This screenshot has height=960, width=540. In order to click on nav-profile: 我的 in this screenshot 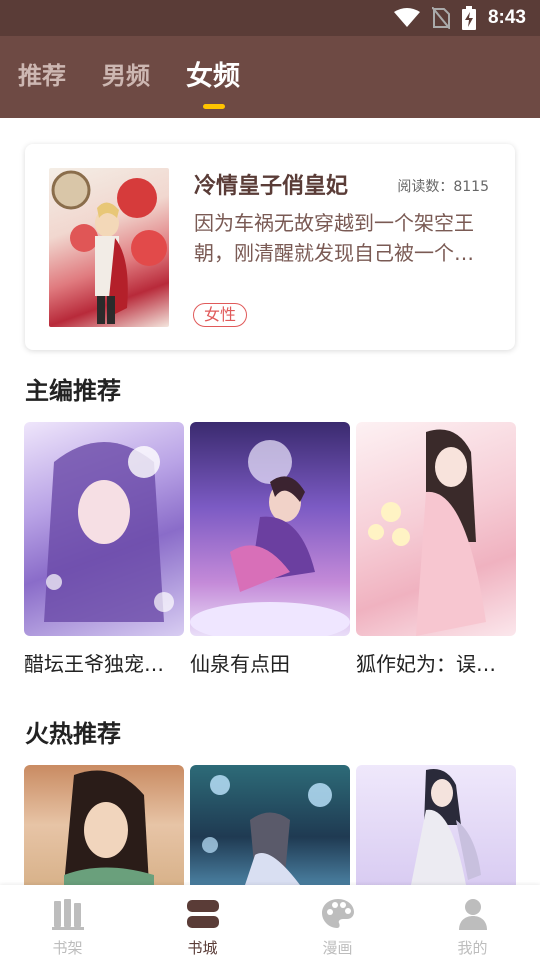, I will do `click(472, 922)`.